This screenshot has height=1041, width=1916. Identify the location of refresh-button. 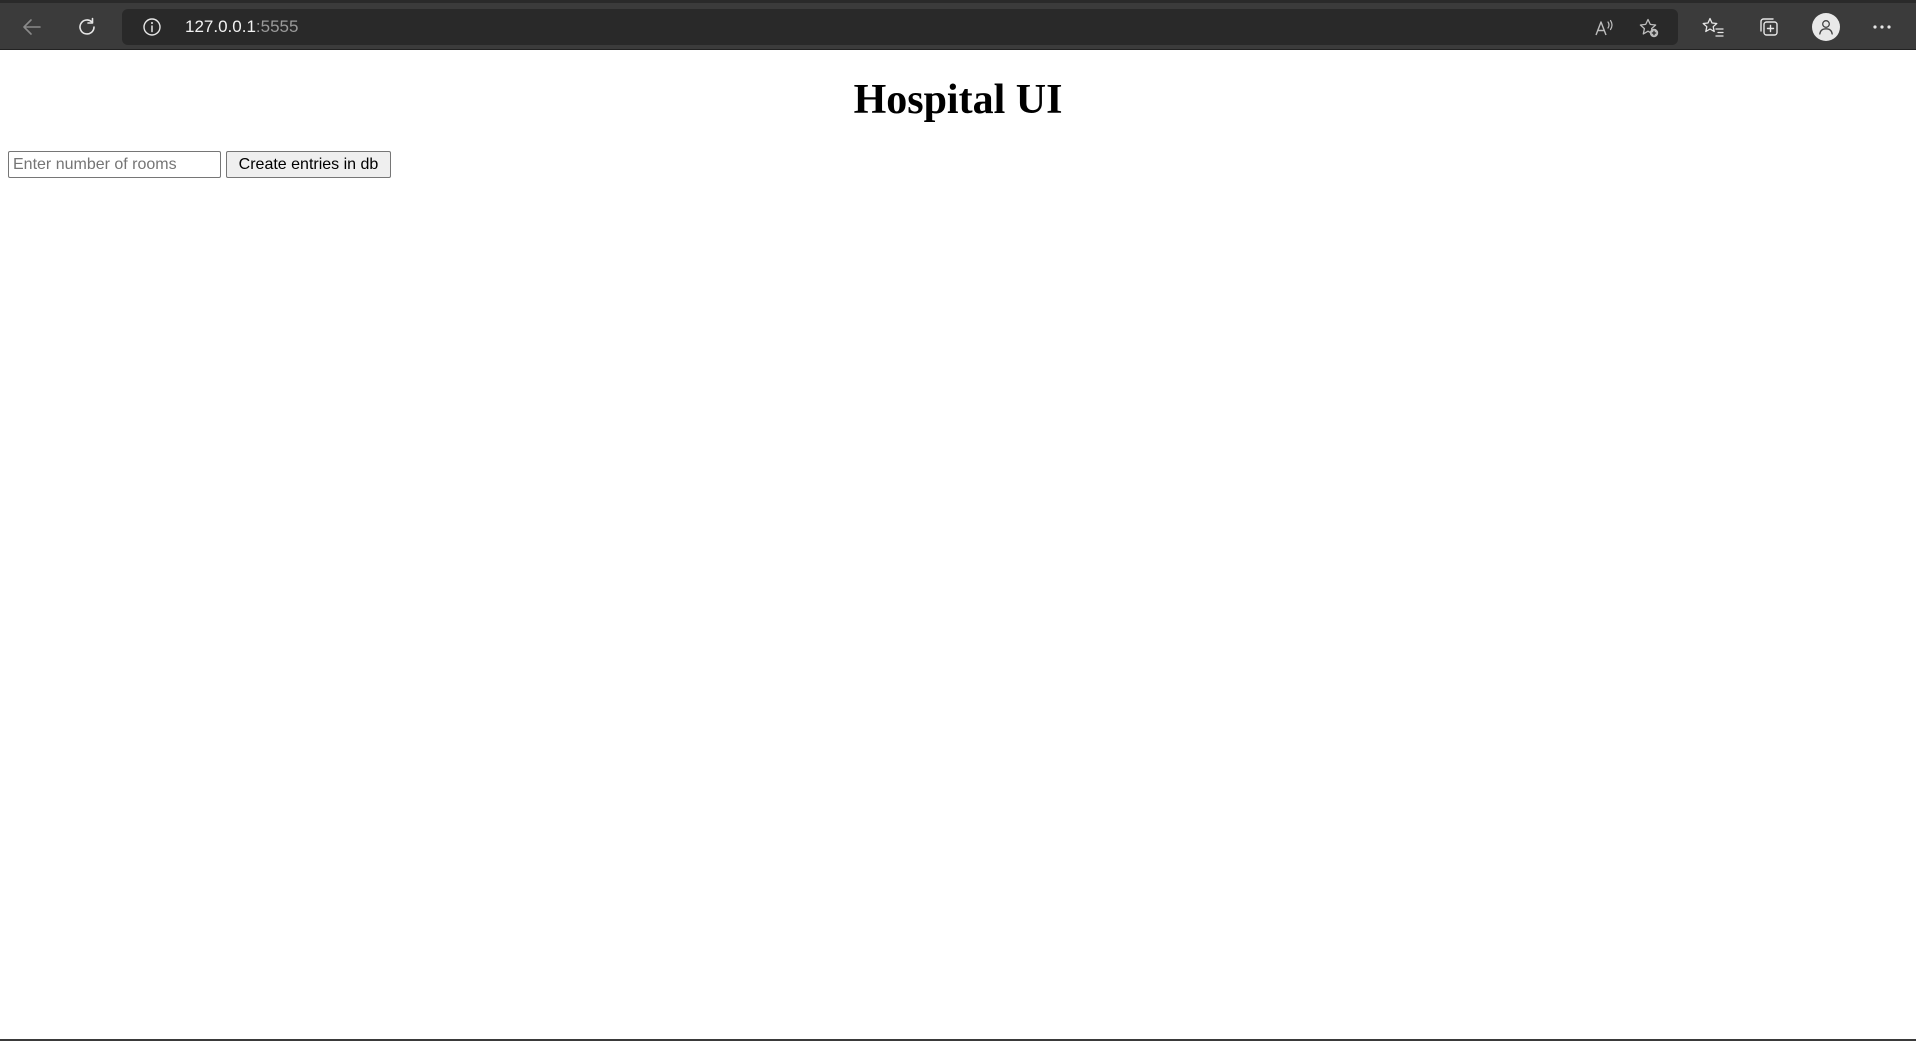
(87, 27).